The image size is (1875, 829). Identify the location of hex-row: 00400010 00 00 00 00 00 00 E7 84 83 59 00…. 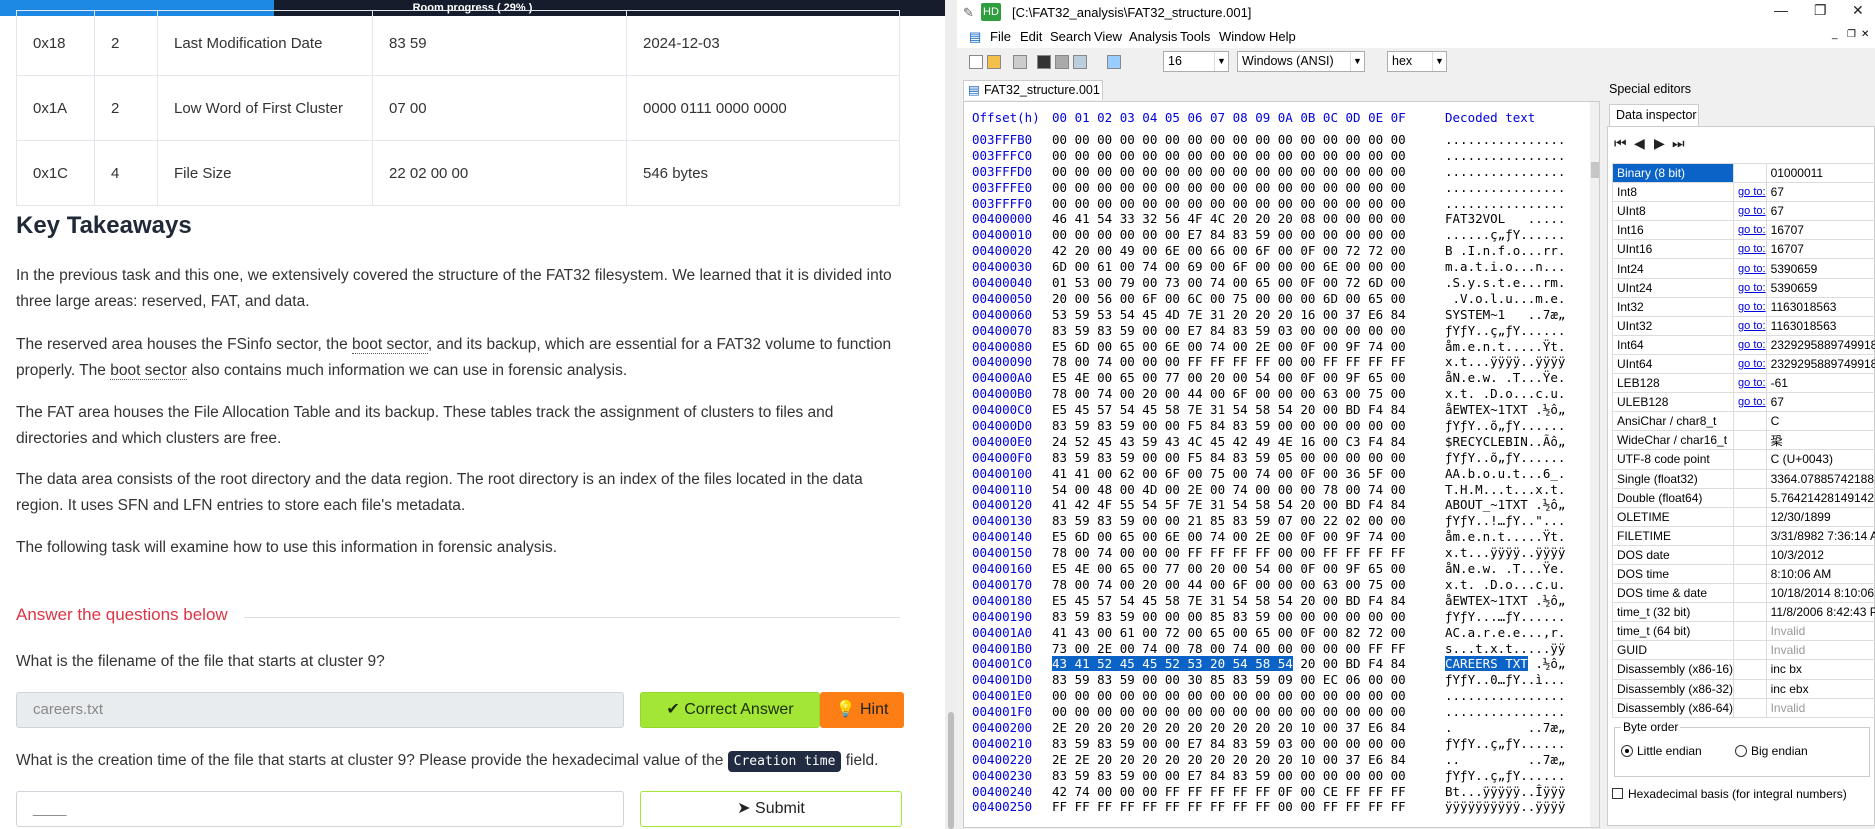
(1268, 235).